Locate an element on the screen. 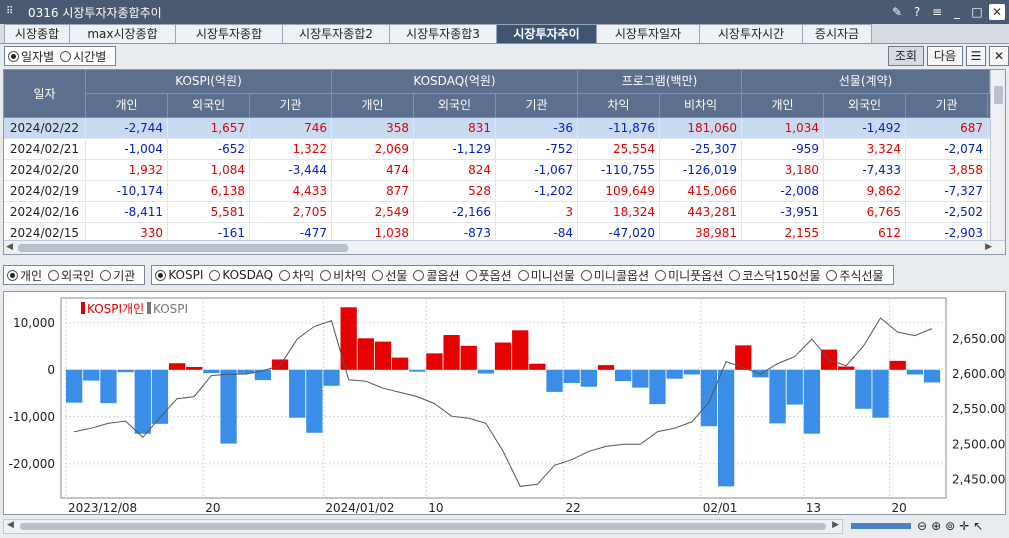  radio-market-0: KOSPI is located at coordinates (179, 275).